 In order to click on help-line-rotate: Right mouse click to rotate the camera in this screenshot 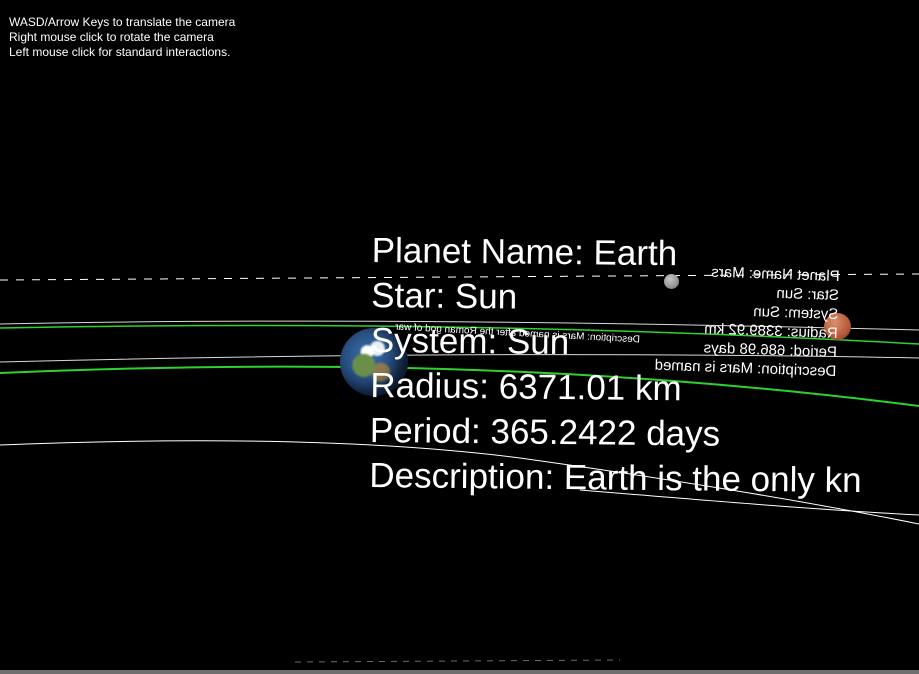, I will do `click(111, 37)`.